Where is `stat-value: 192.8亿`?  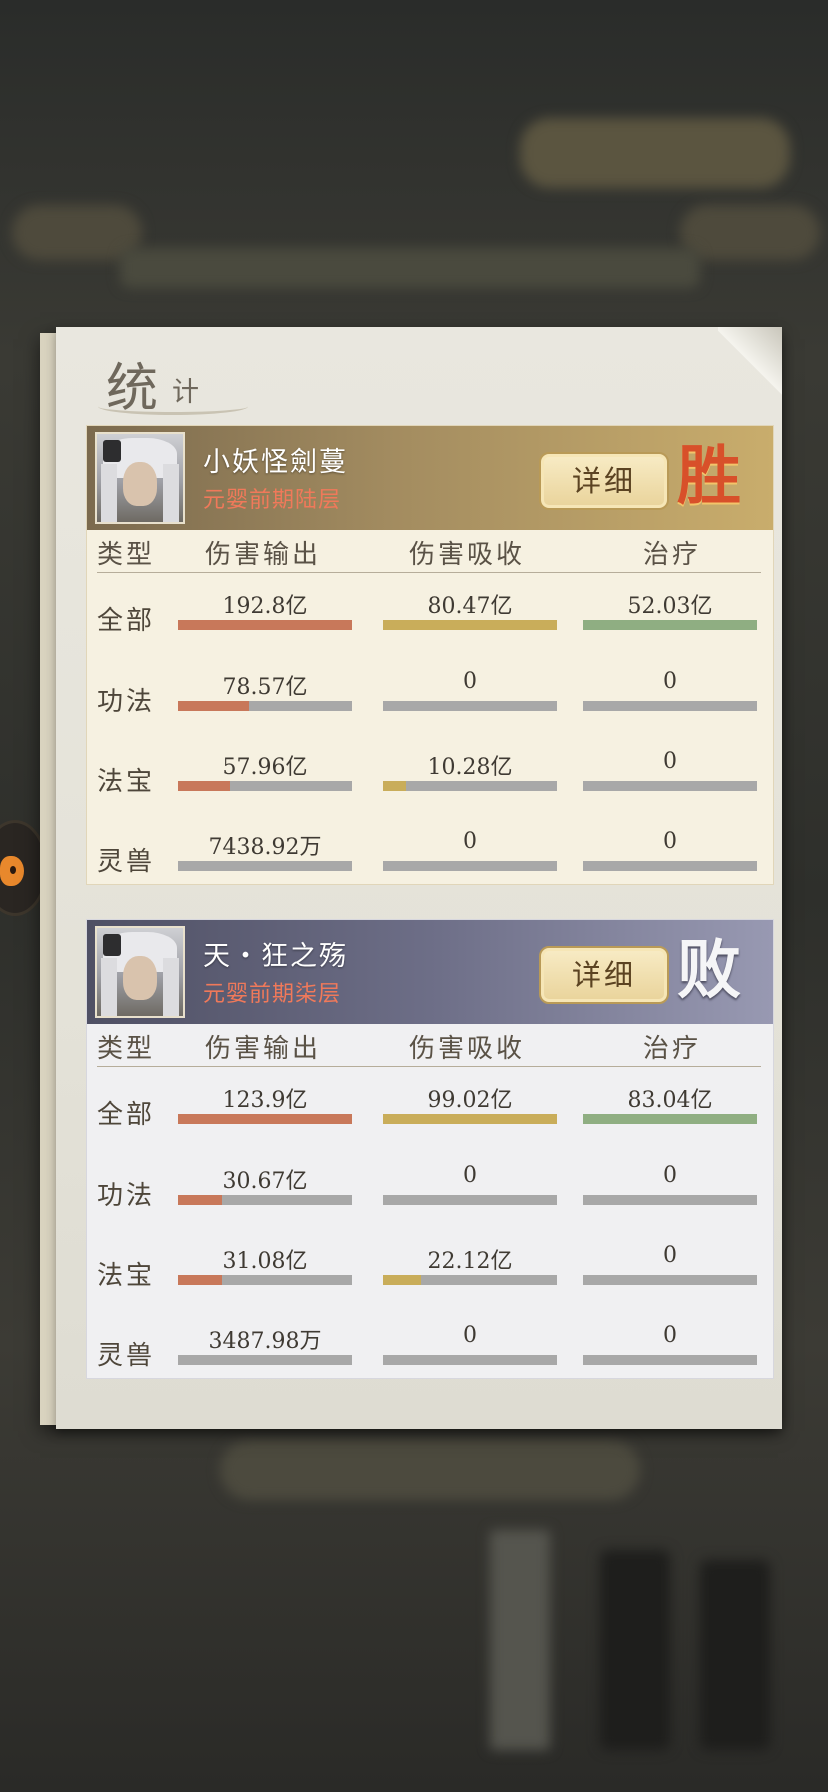
stat-value: 192.8亿 is located at coordinates (265, 606).